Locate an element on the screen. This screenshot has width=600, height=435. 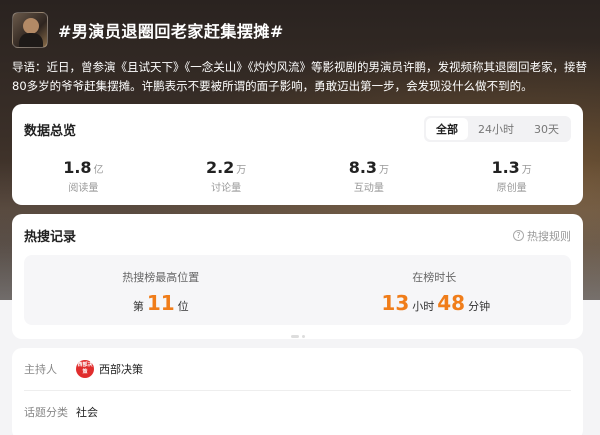
stat-interactions: 8.3 万 互动量 is located at coordinates (369, 176).